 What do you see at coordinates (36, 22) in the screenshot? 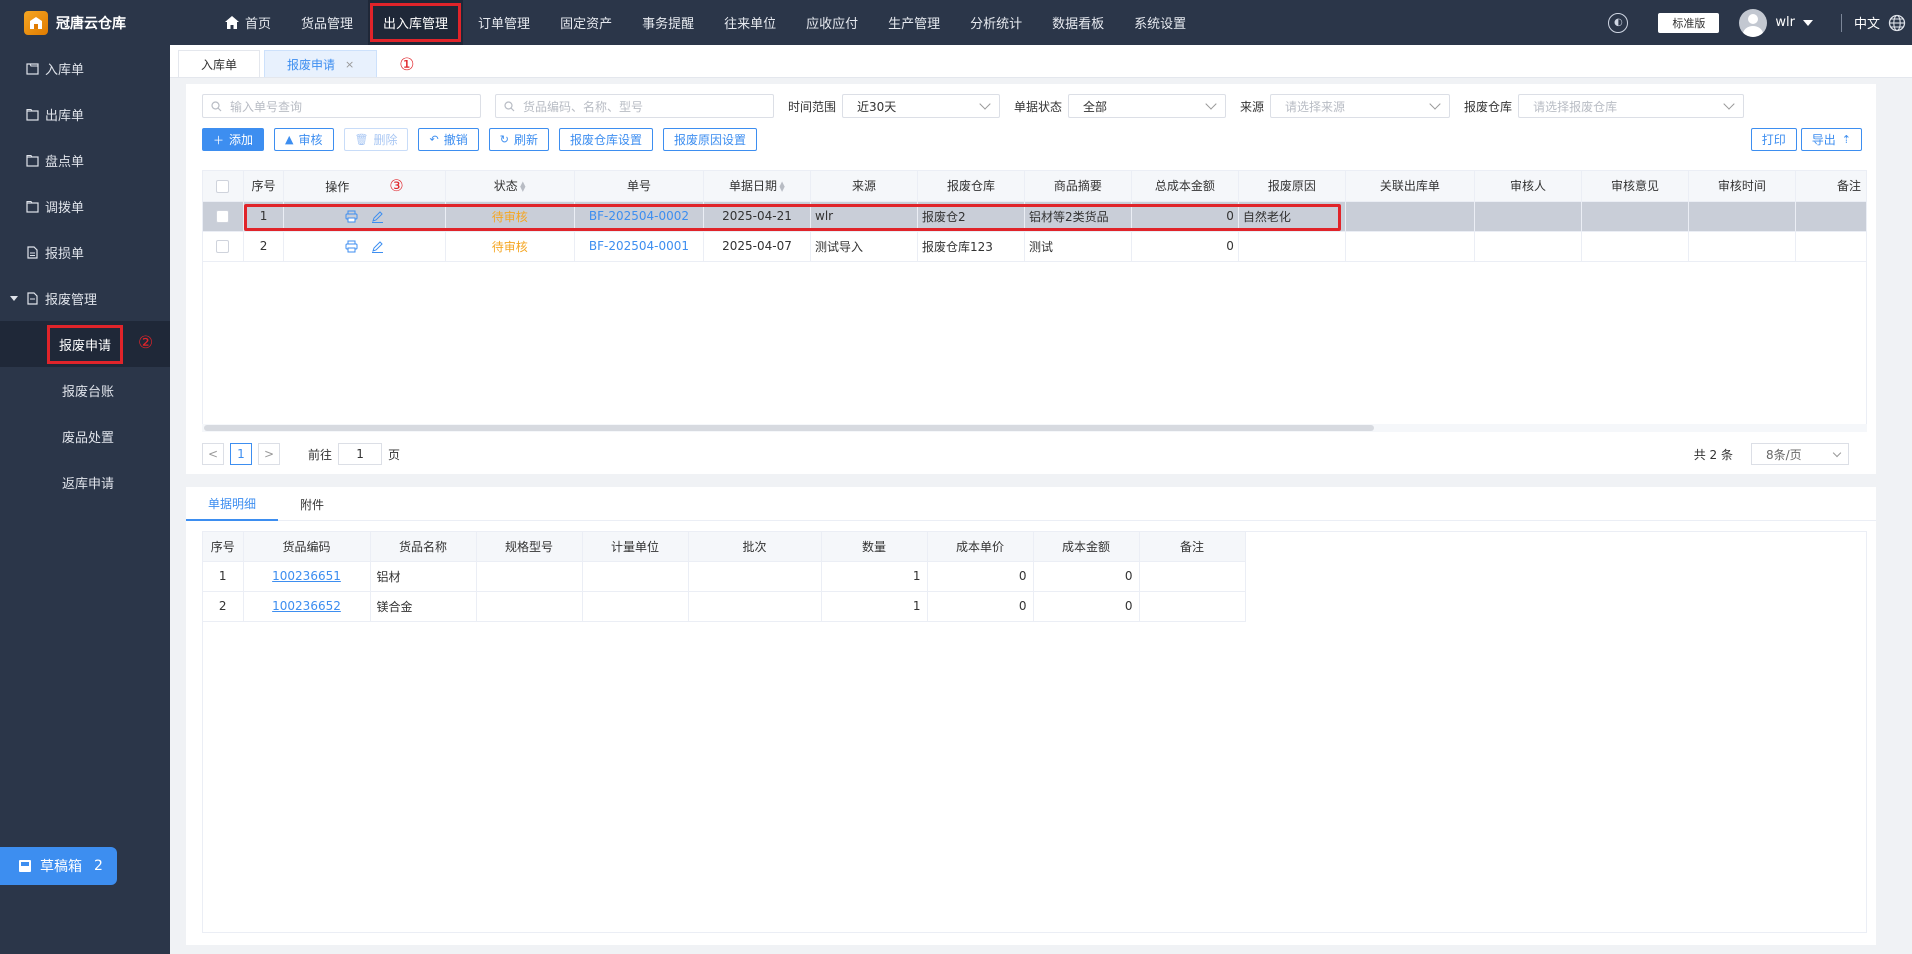
I see `logo-icon` at bounding box center [36, 22].